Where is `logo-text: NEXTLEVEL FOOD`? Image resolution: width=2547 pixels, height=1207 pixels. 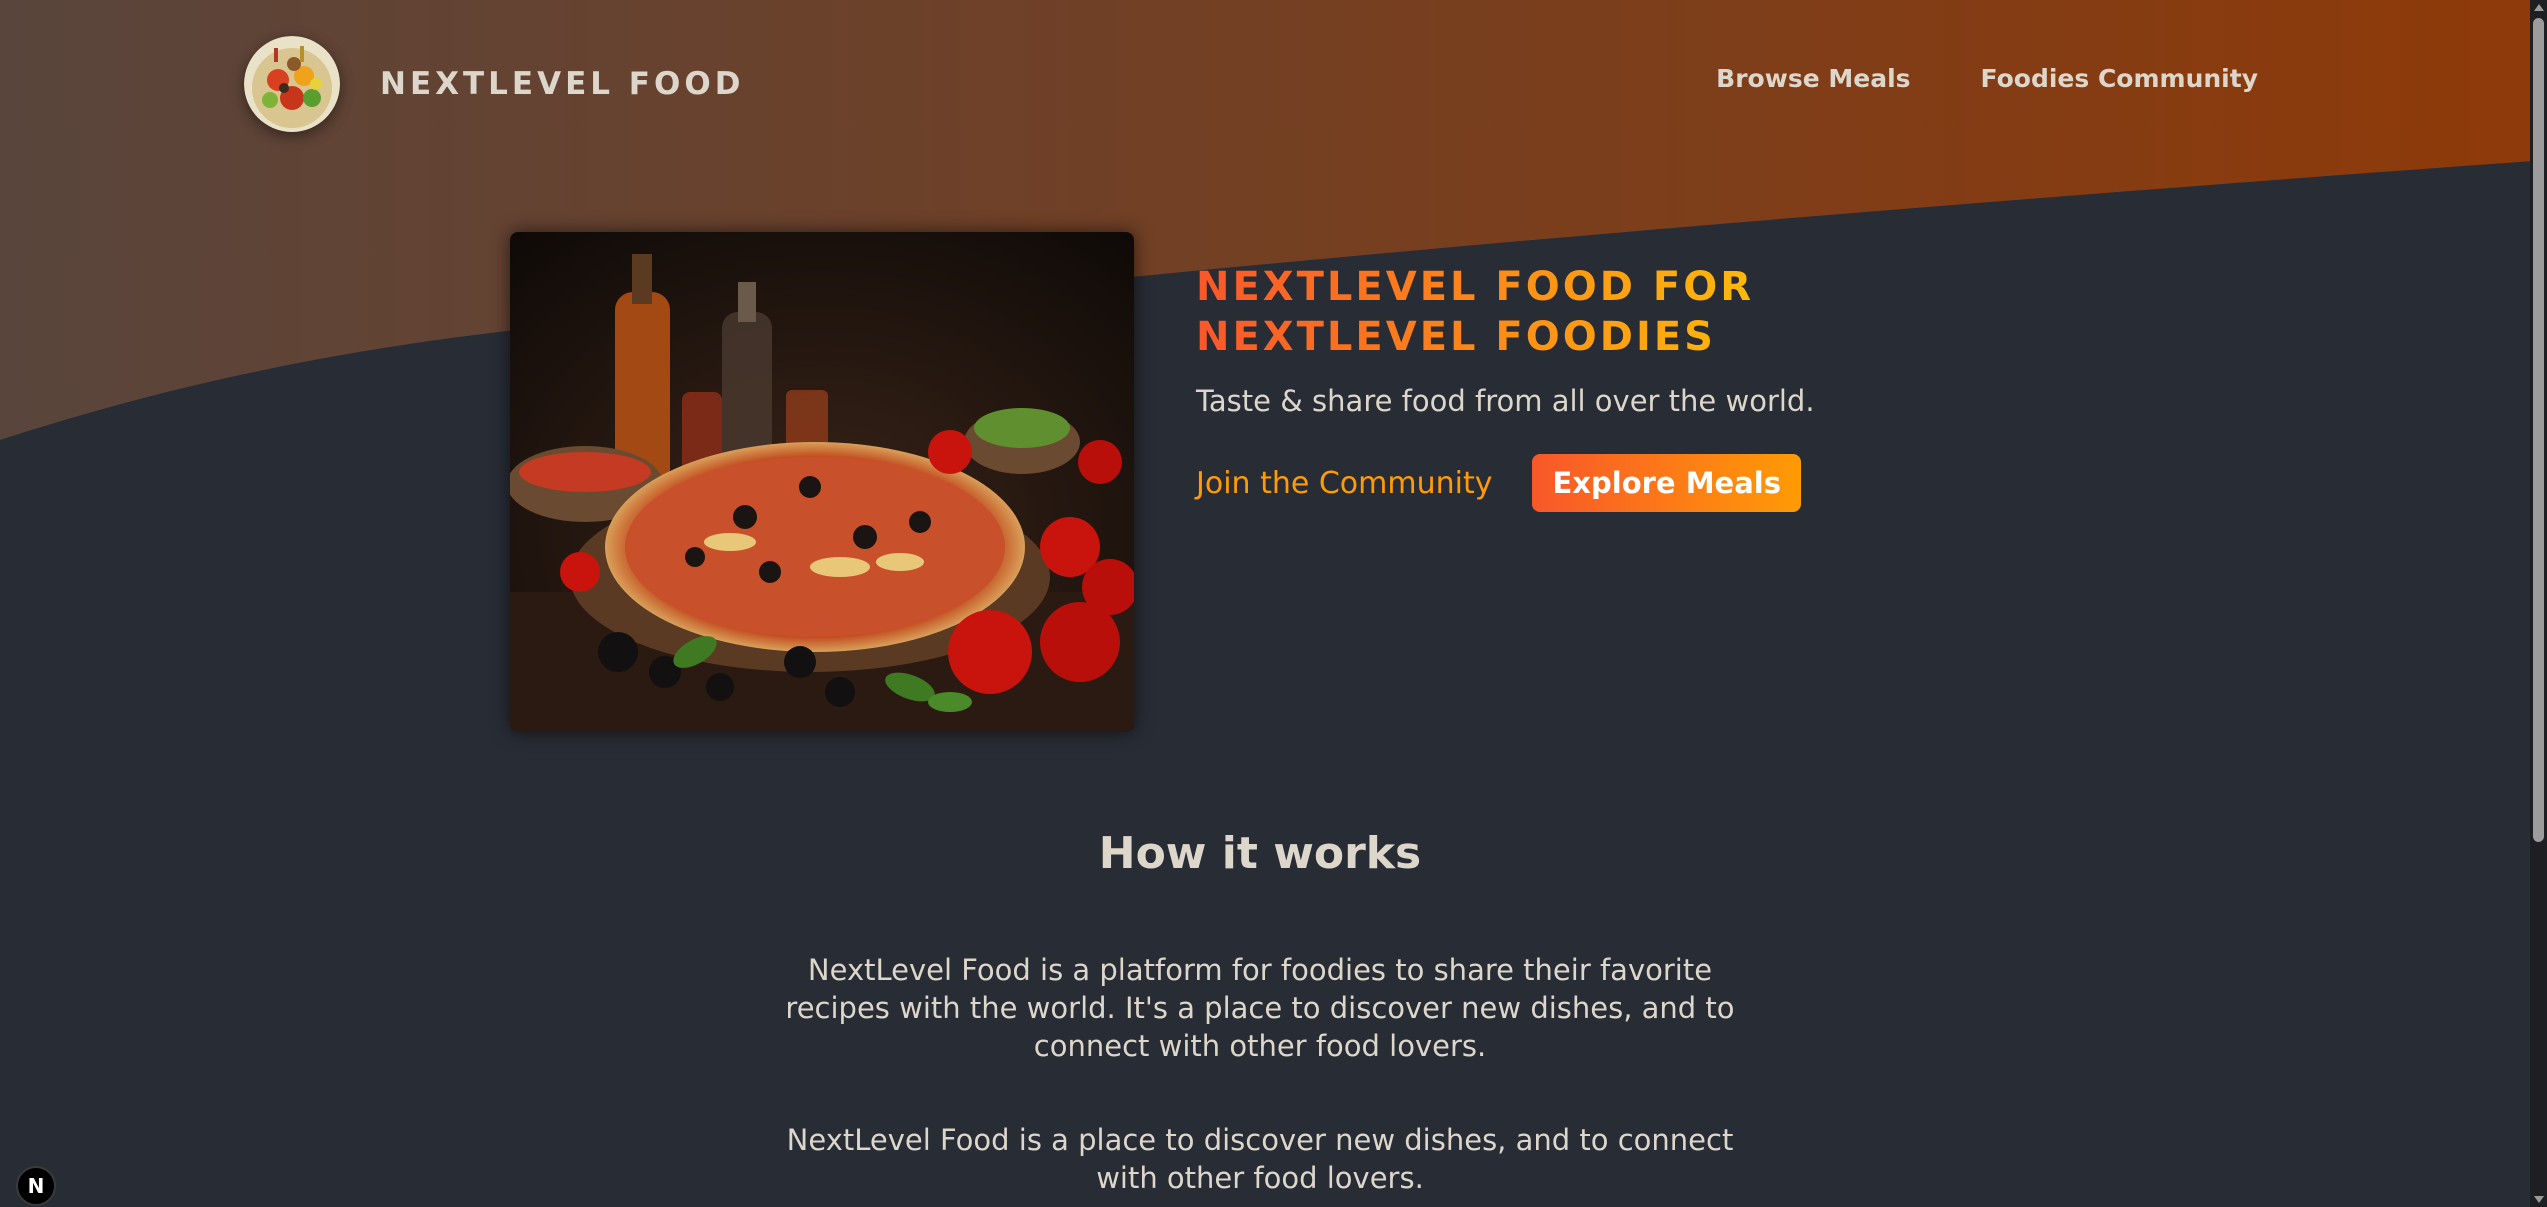 logo-text: NEXTLEVEL FOOD is located at coordinates (562, 84).